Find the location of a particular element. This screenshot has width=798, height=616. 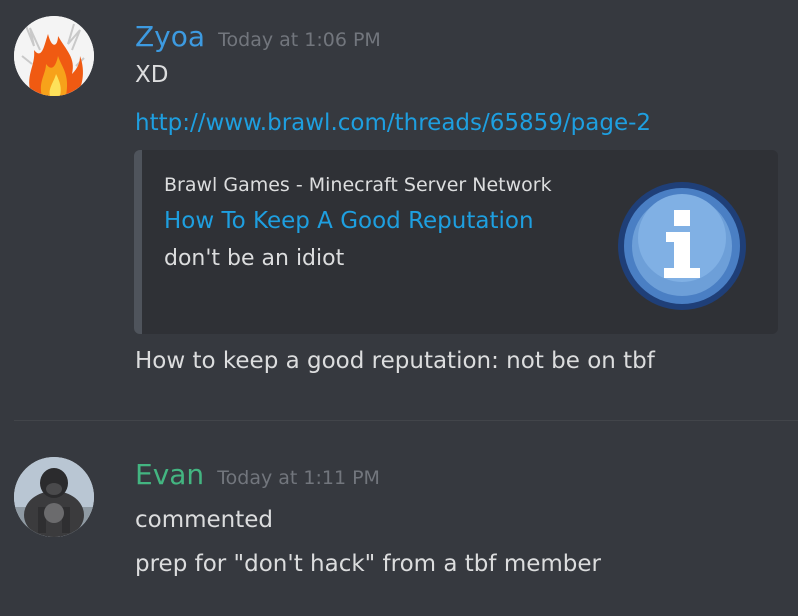

flame-avatar-icon is located at coordinates (54, 56).